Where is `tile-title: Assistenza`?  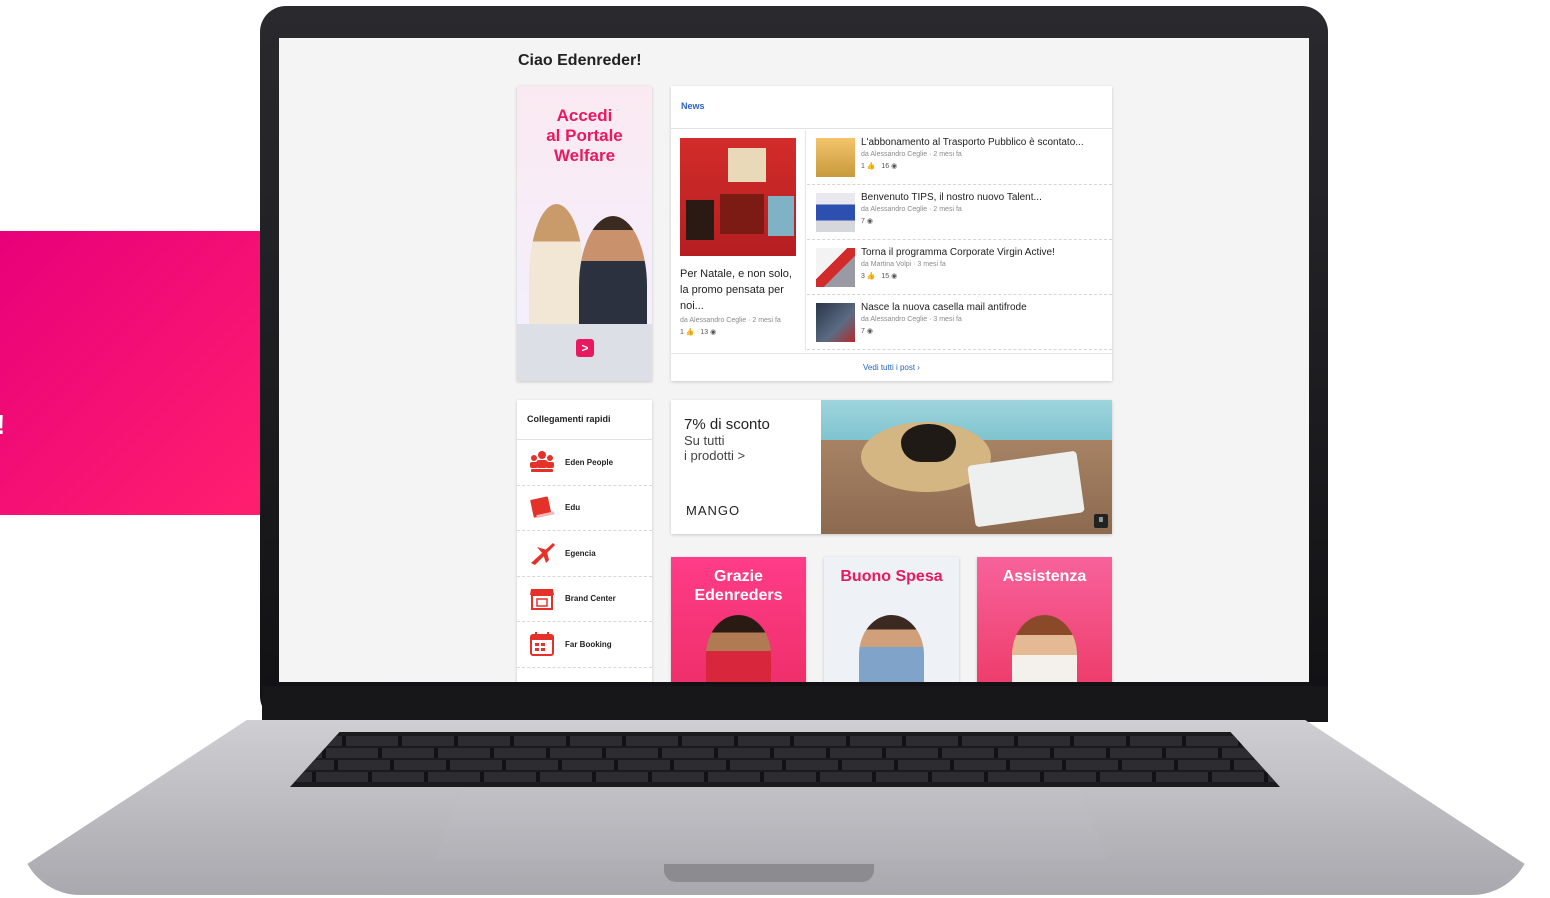
tile-title: Assistenza is located at coordinates (1044, 576).